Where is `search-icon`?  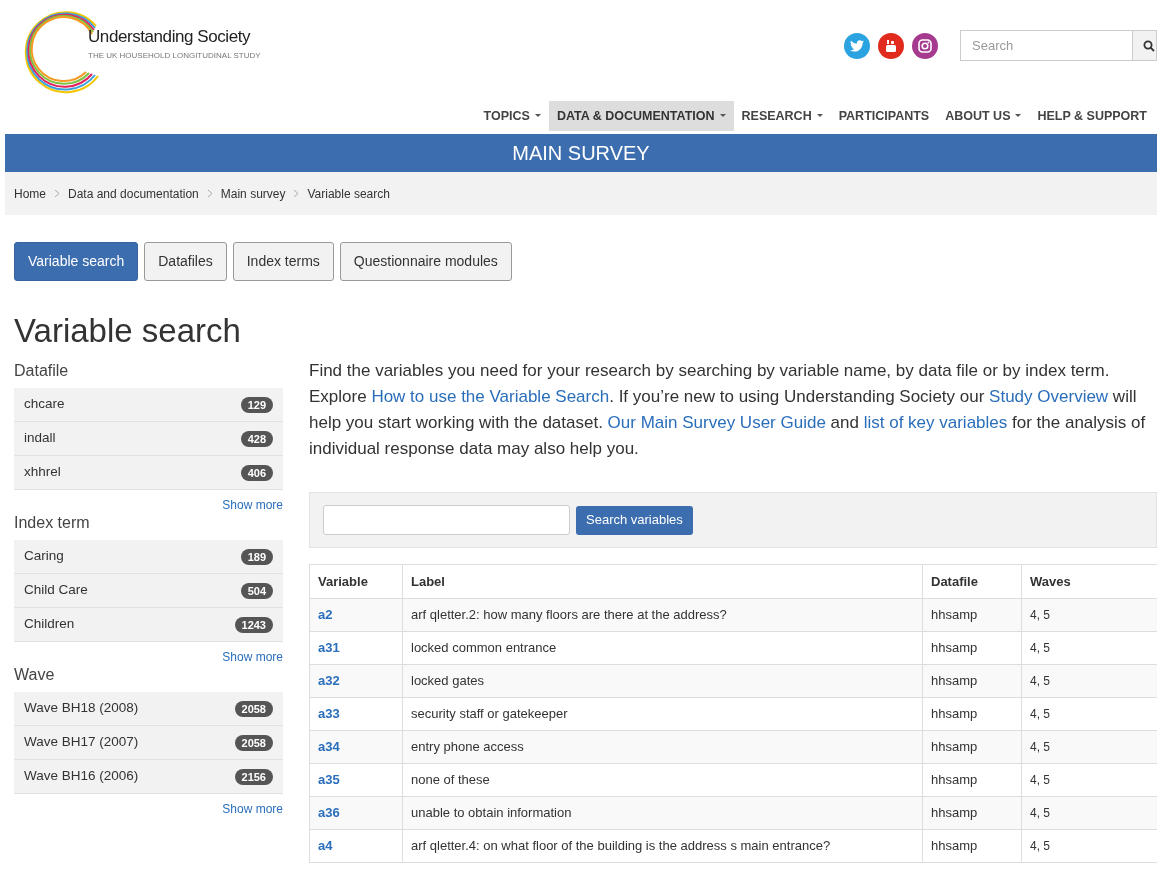 search-icon is located at coordinates (1149, 45).